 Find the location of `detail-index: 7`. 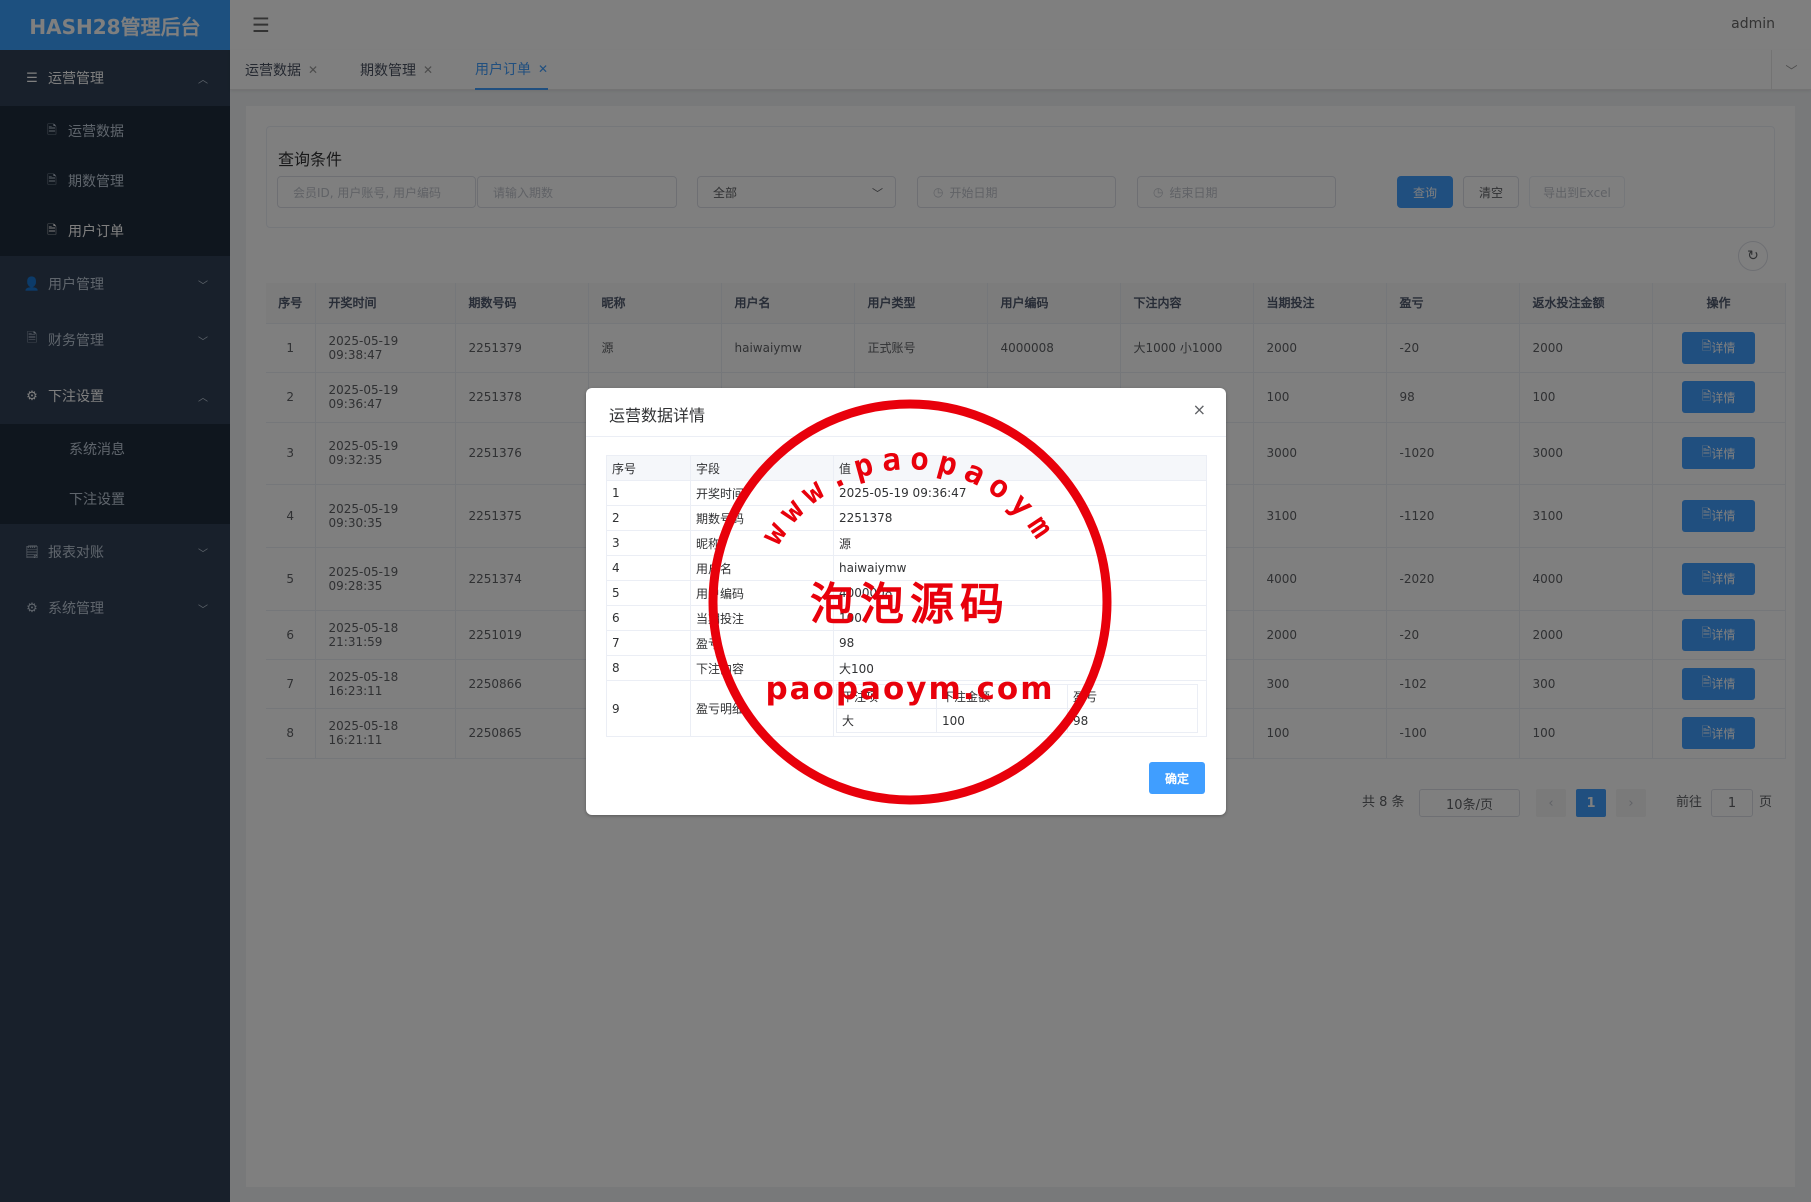

detail-index: 7 is located at coordinates (648, 643).